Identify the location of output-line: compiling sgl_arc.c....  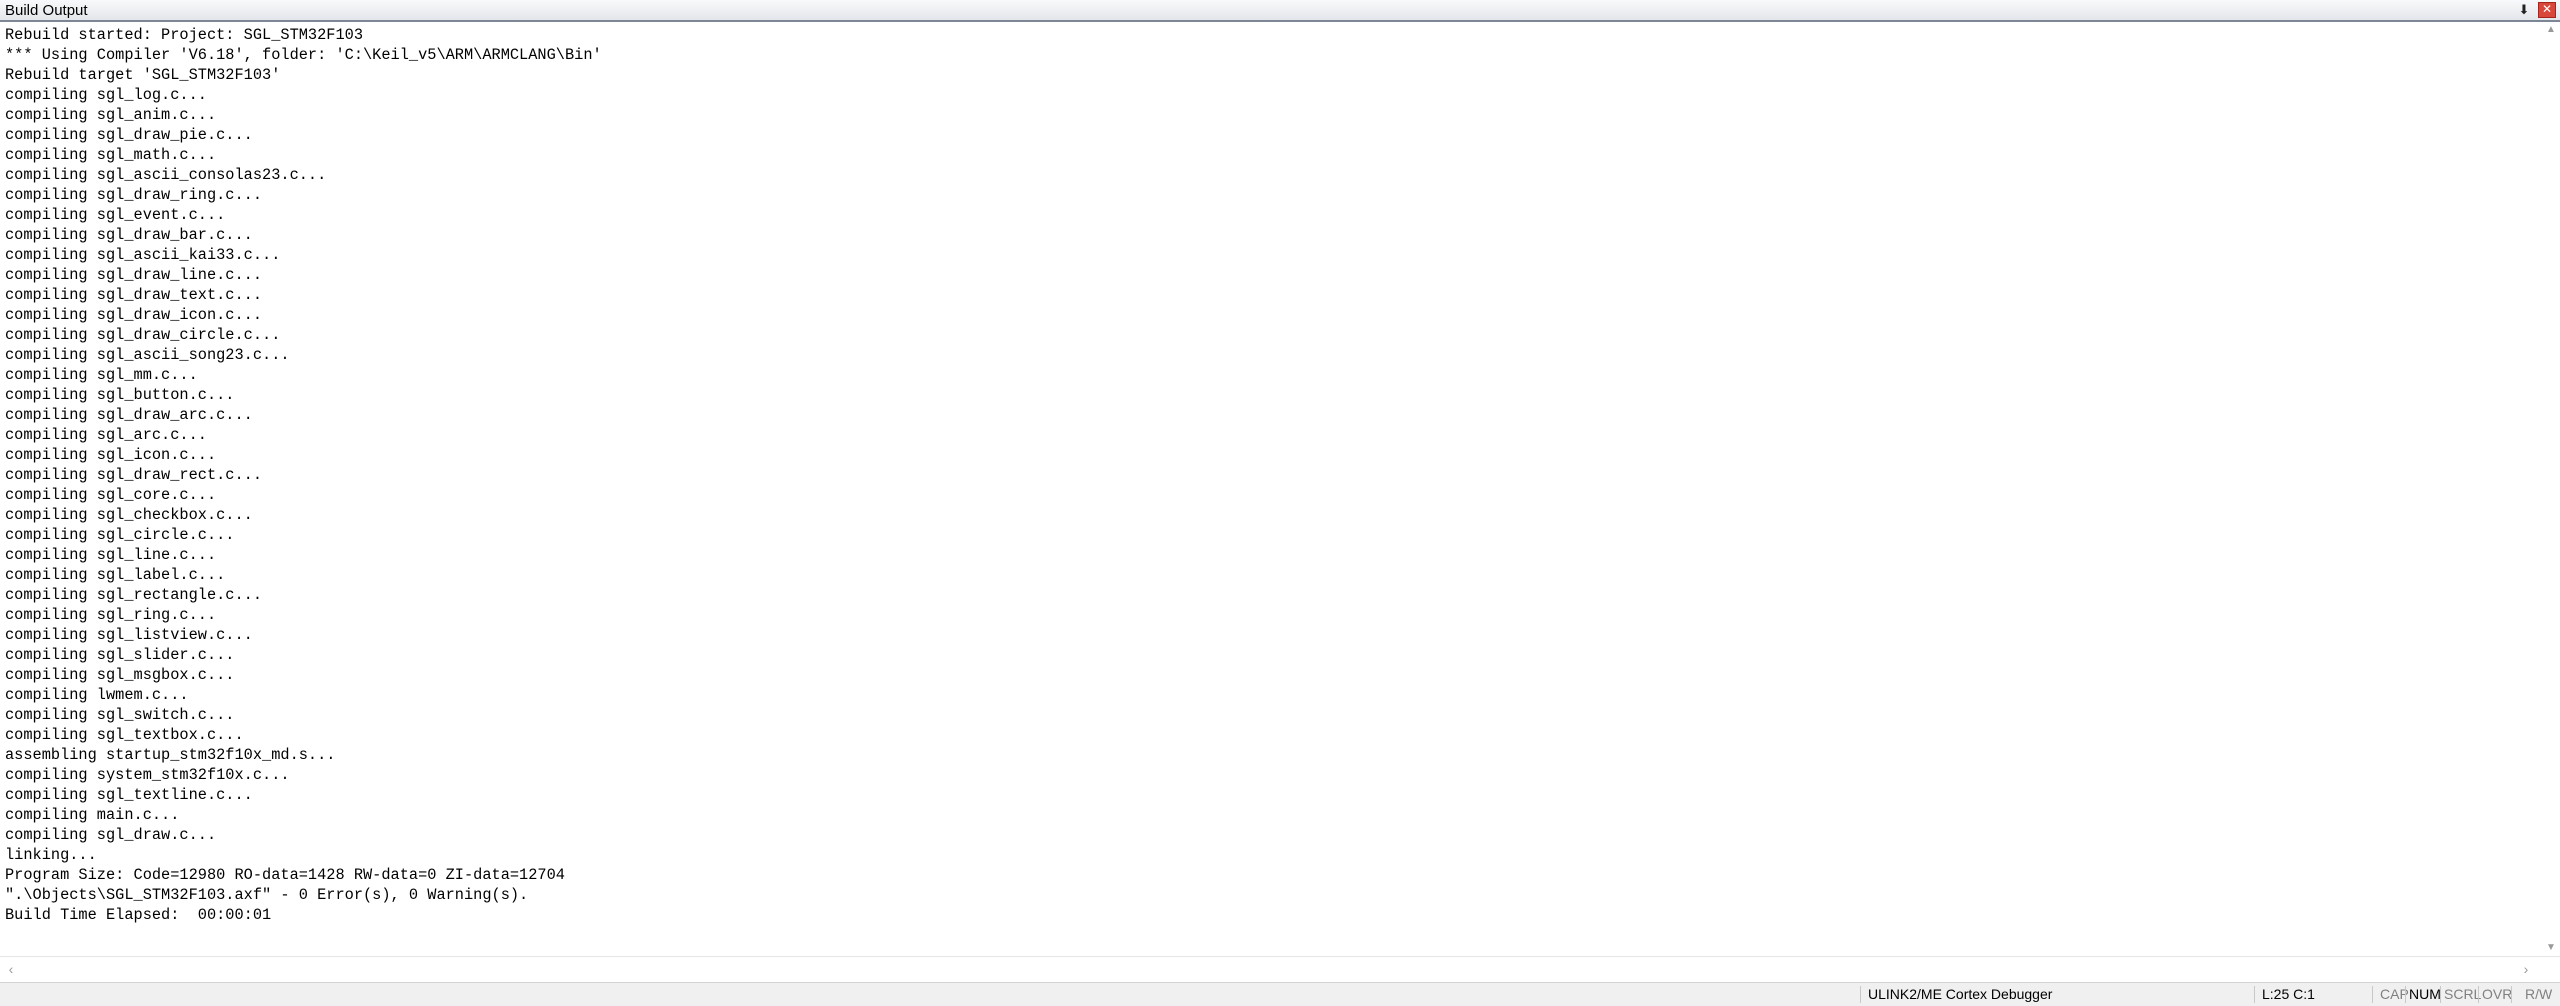
(106, 435).